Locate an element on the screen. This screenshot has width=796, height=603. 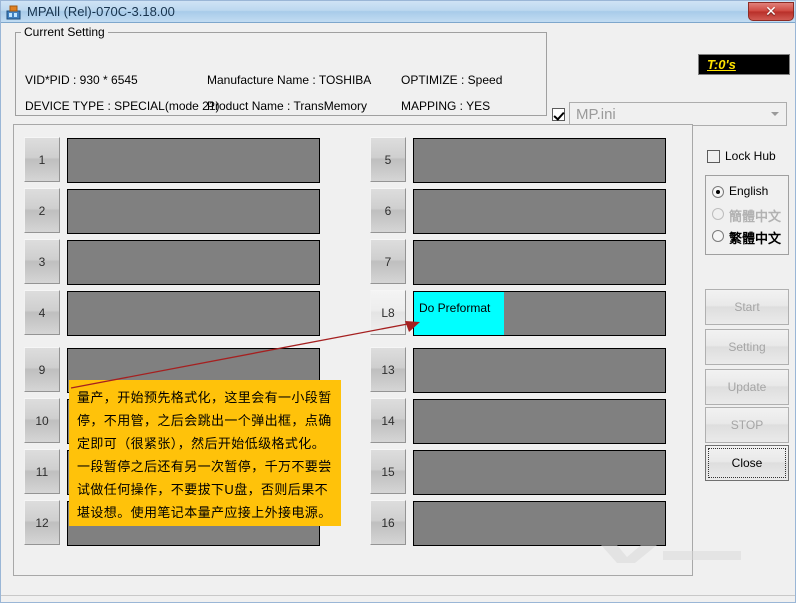
slot-button-7: 7 is located at coordinates (388, 261).